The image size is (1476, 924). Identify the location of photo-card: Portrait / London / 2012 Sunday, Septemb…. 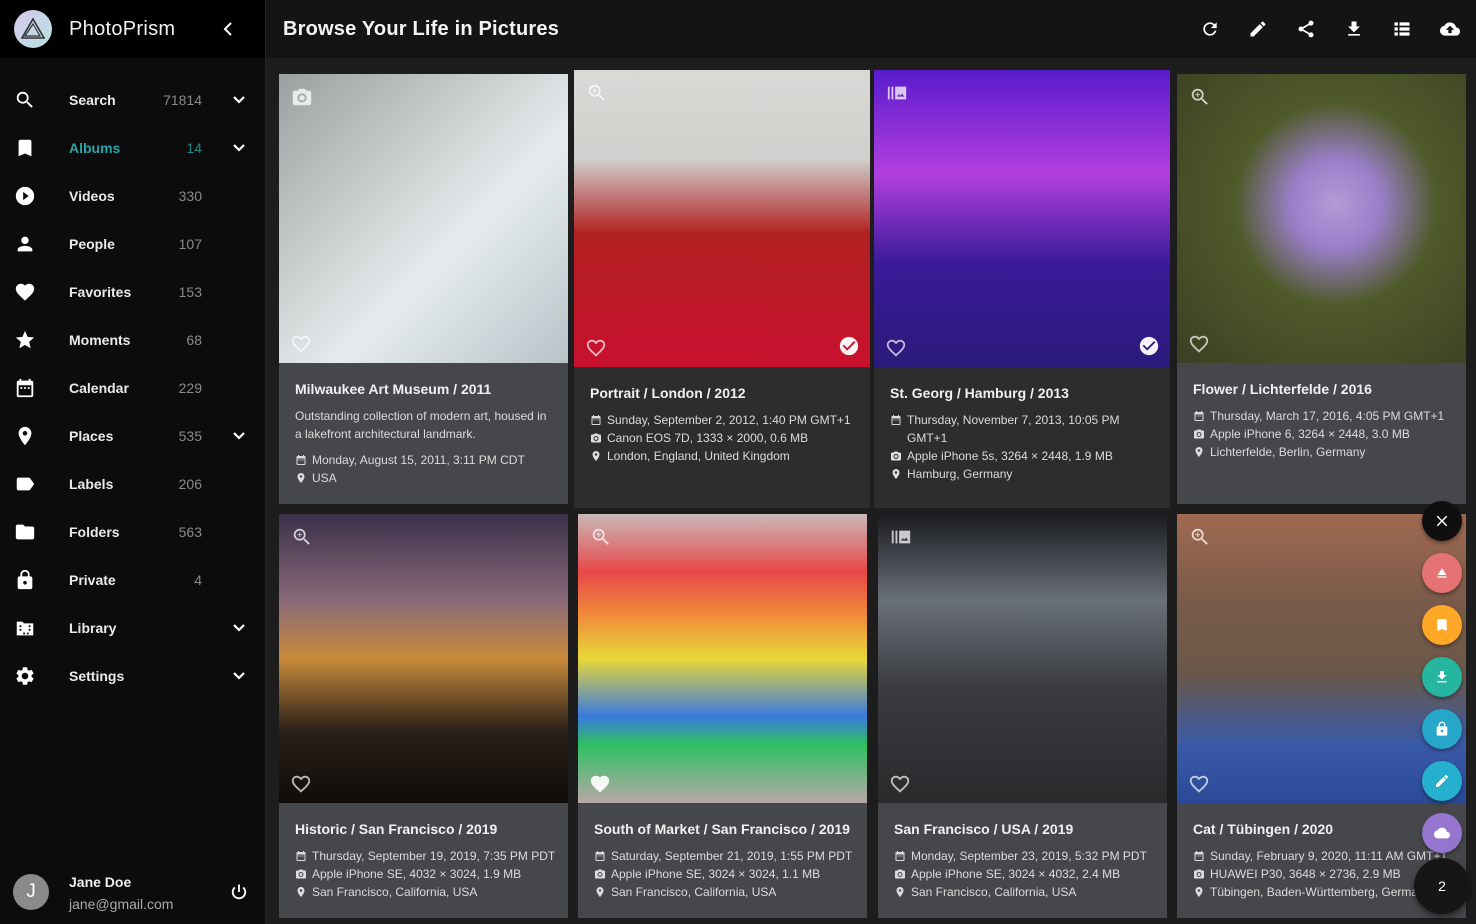
(722, 289).